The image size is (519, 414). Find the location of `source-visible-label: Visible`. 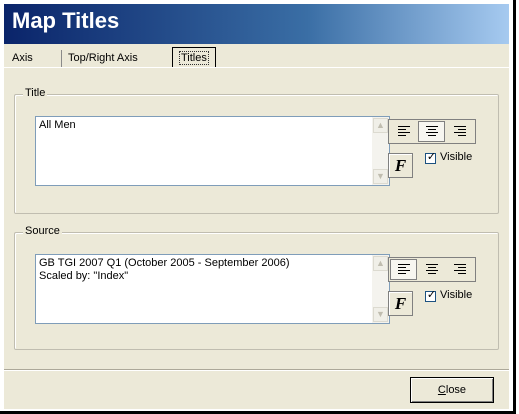

source-visible-label: Visible is located at coordinates (456, 295).